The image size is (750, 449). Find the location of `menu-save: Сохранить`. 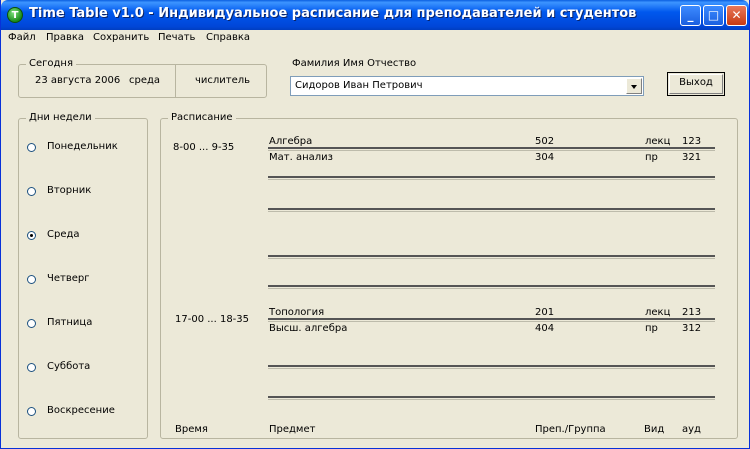

menu-save: Сохранить is located at coordinates (121, 37).